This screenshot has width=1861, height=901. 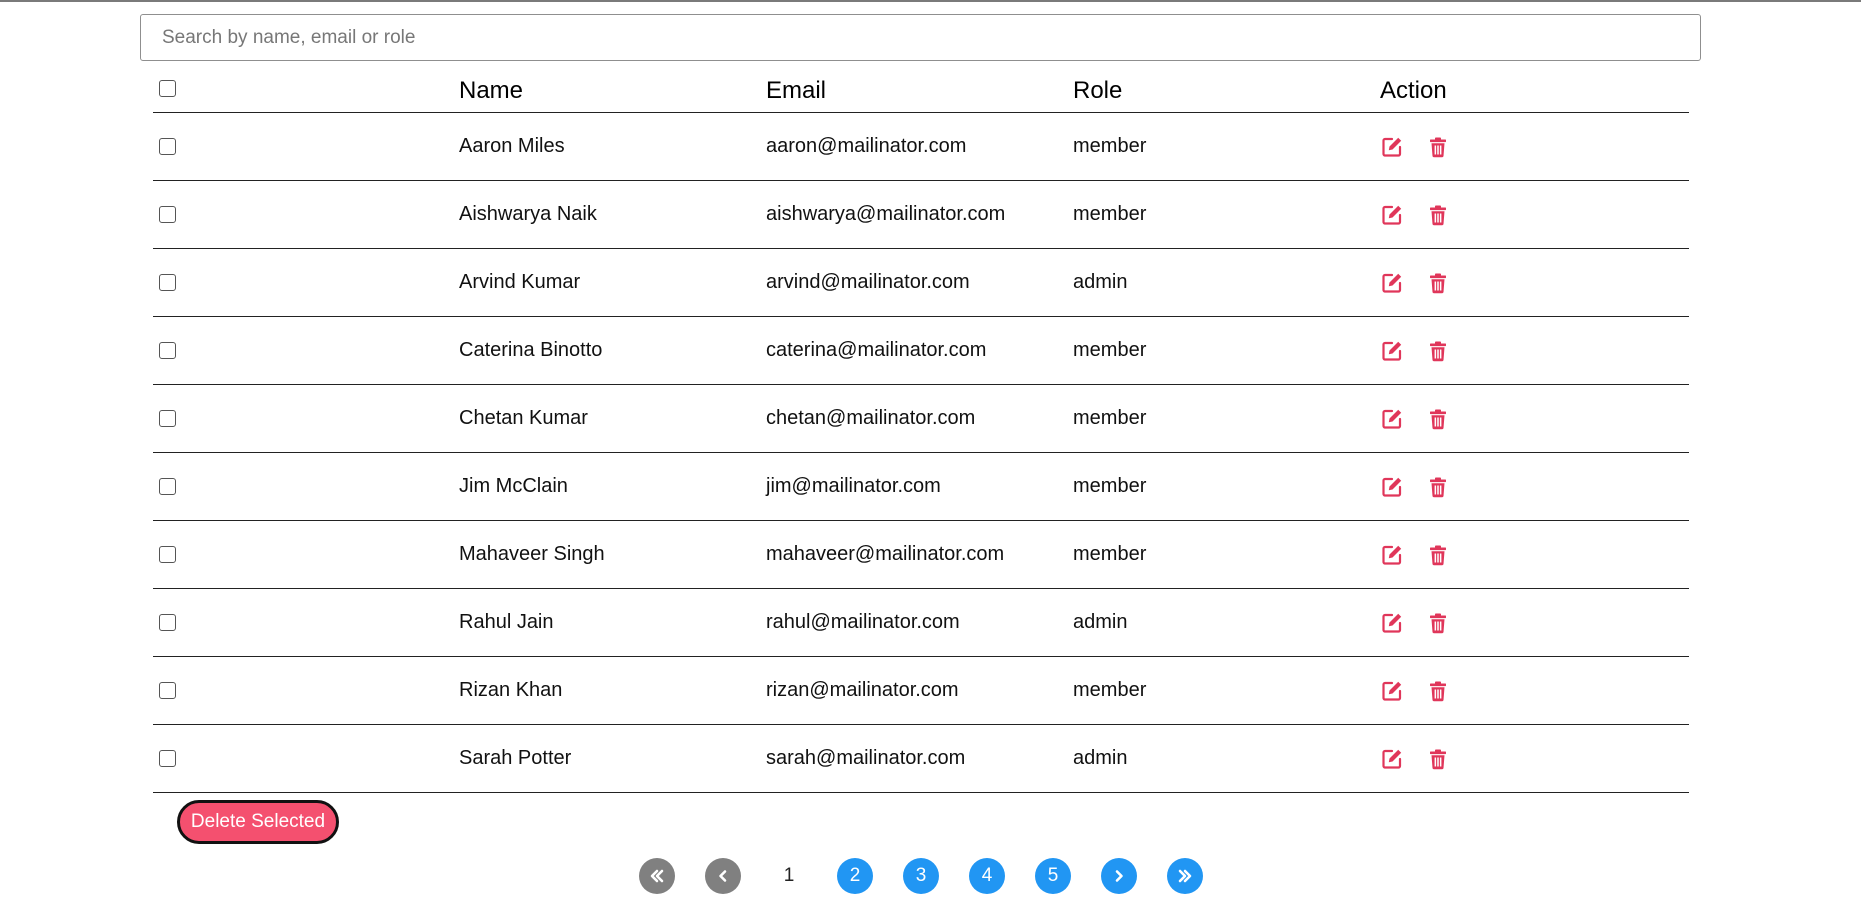 What do you see at coordinates (919, 622) in the screenshot?
I see `cell-email: rahul@mailinator.com` at bounding box center [919, 622].